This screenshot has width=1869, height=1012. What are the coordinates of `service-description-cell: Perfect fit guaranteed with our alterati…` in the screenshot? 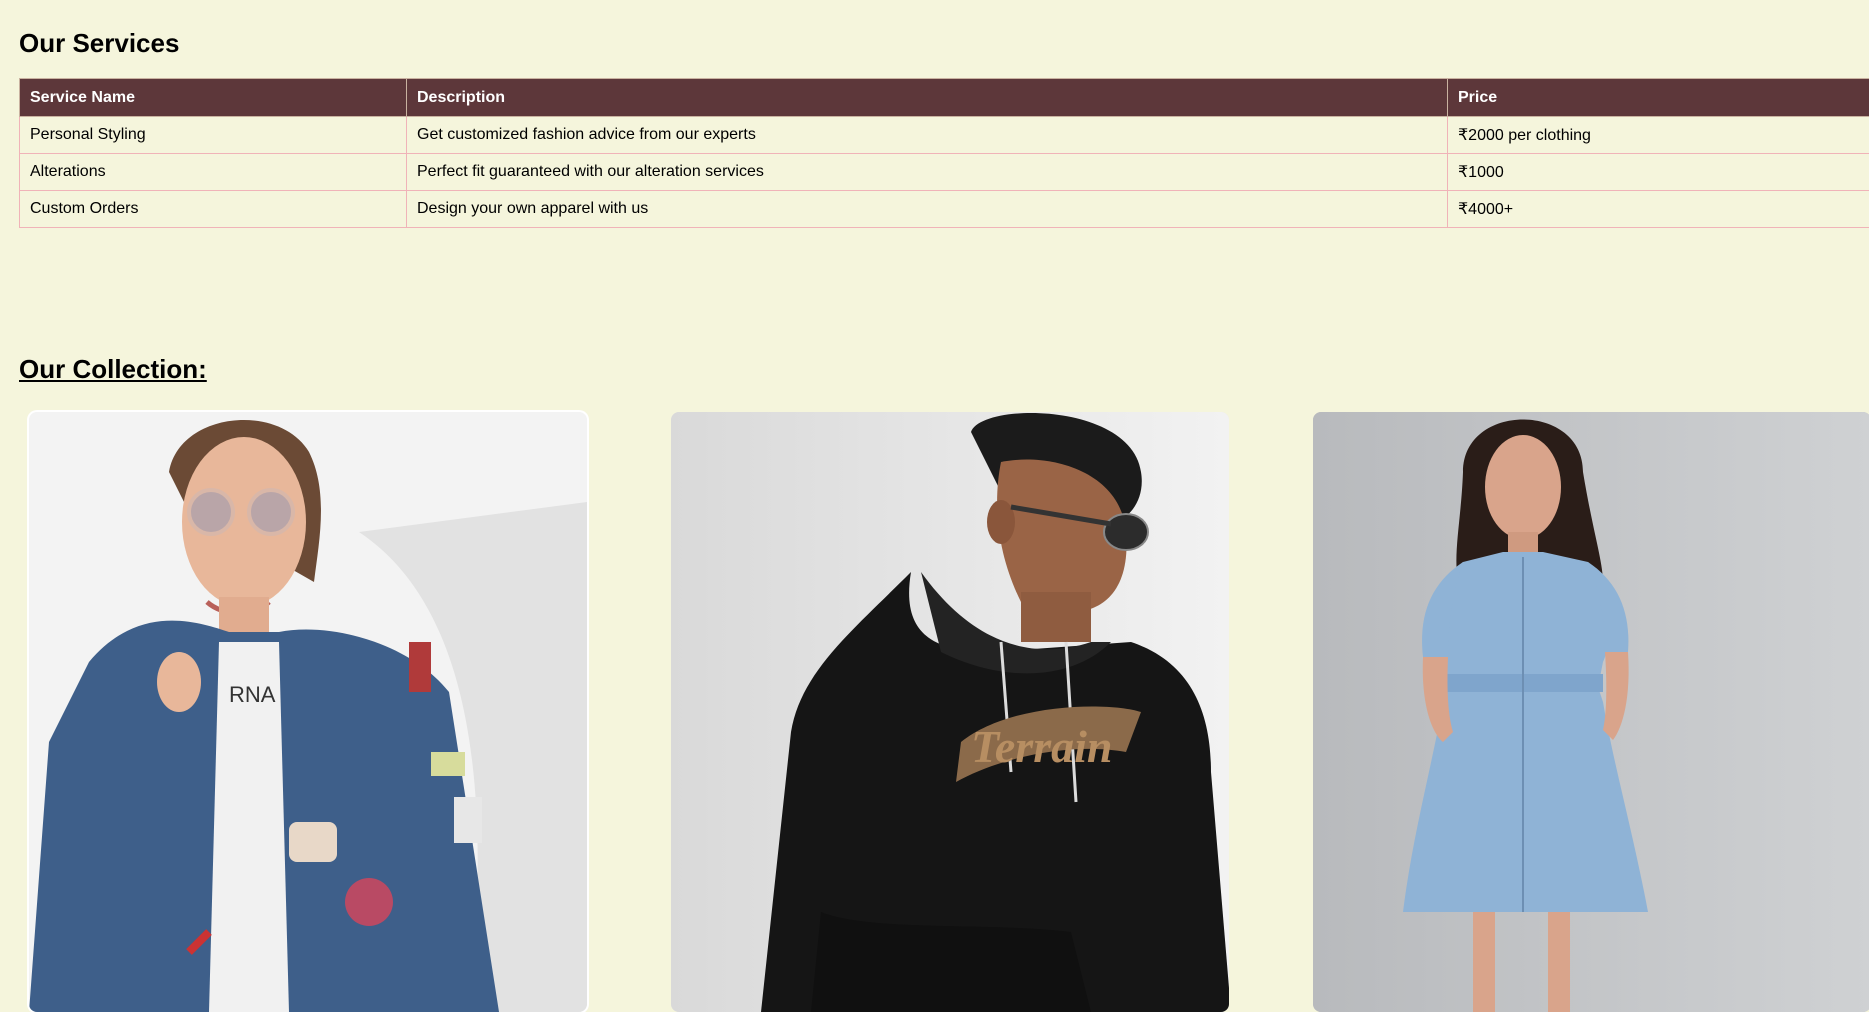 It's located at (927, 172).